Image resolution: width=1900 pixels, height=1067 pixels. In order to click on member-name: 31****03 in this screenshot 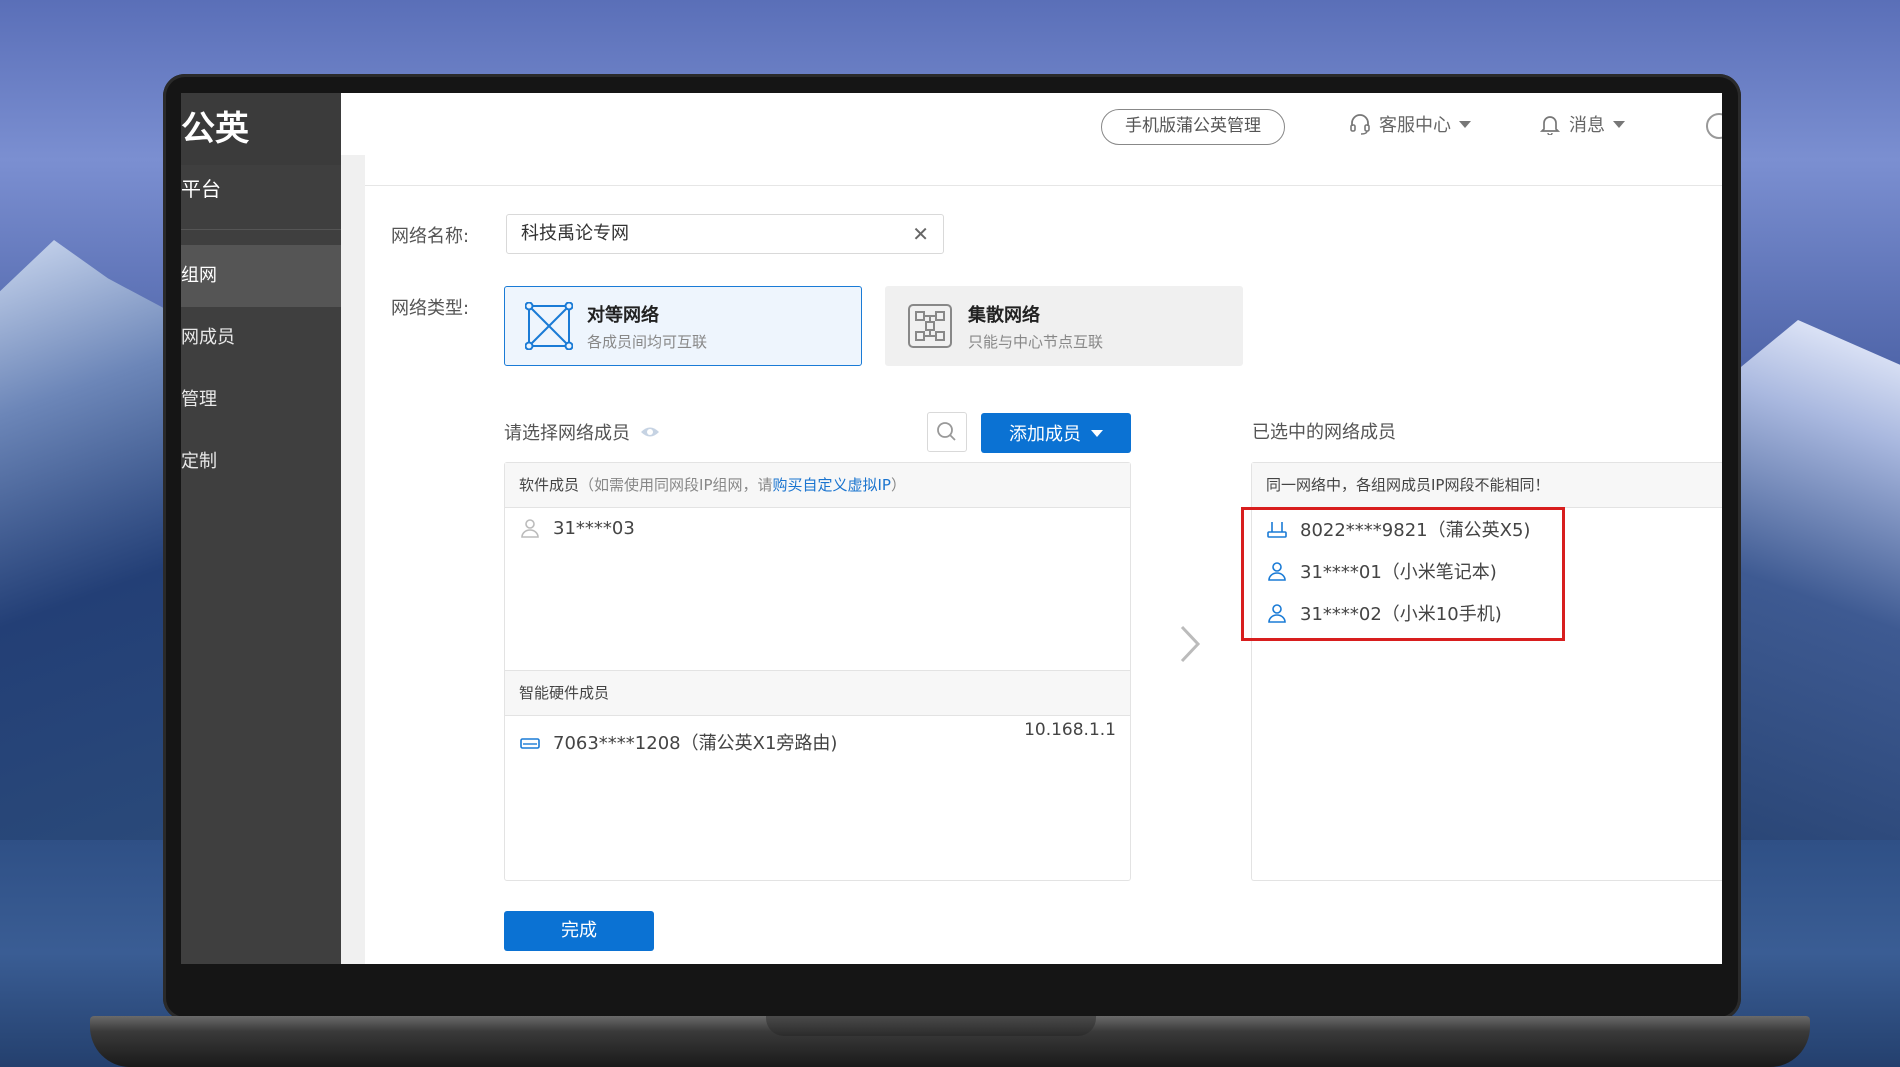, I will do `click(594, 528)`.